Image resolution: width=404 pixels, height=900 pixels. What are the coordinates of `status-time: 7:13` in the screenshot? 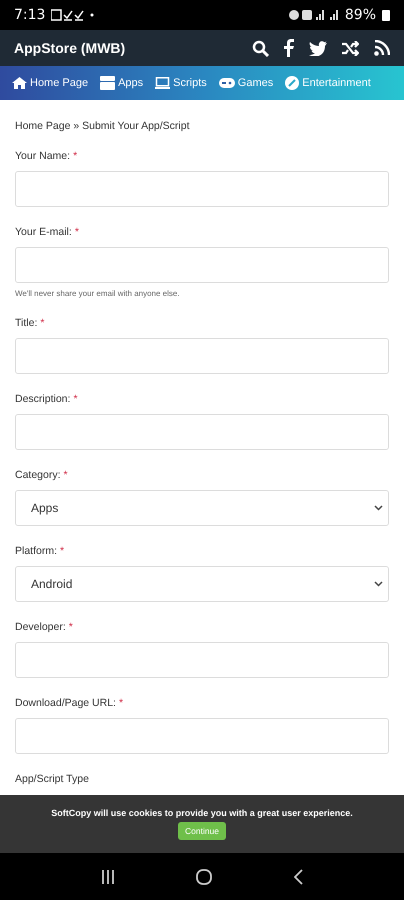 It's located at (30, 15).